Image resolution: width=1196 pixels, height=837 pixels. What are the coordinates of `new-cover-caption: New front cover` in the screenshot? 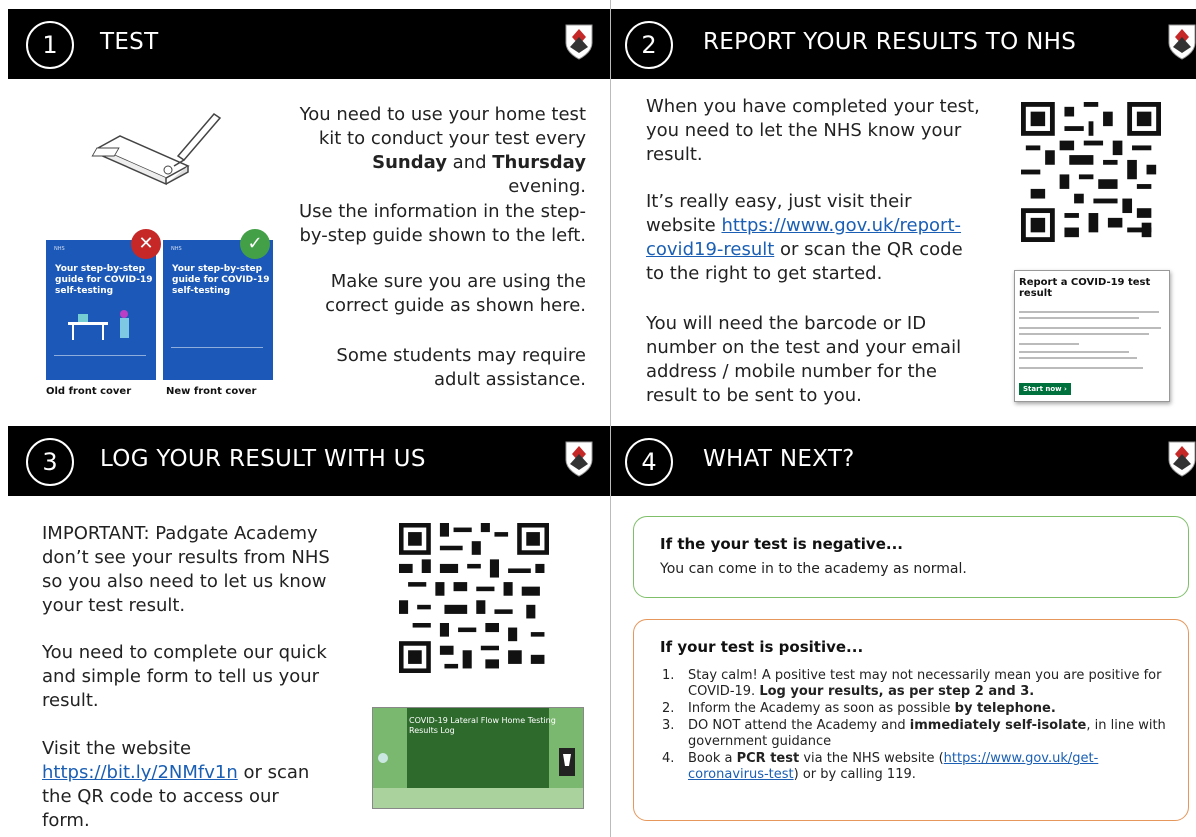 It's located at (211, 391).